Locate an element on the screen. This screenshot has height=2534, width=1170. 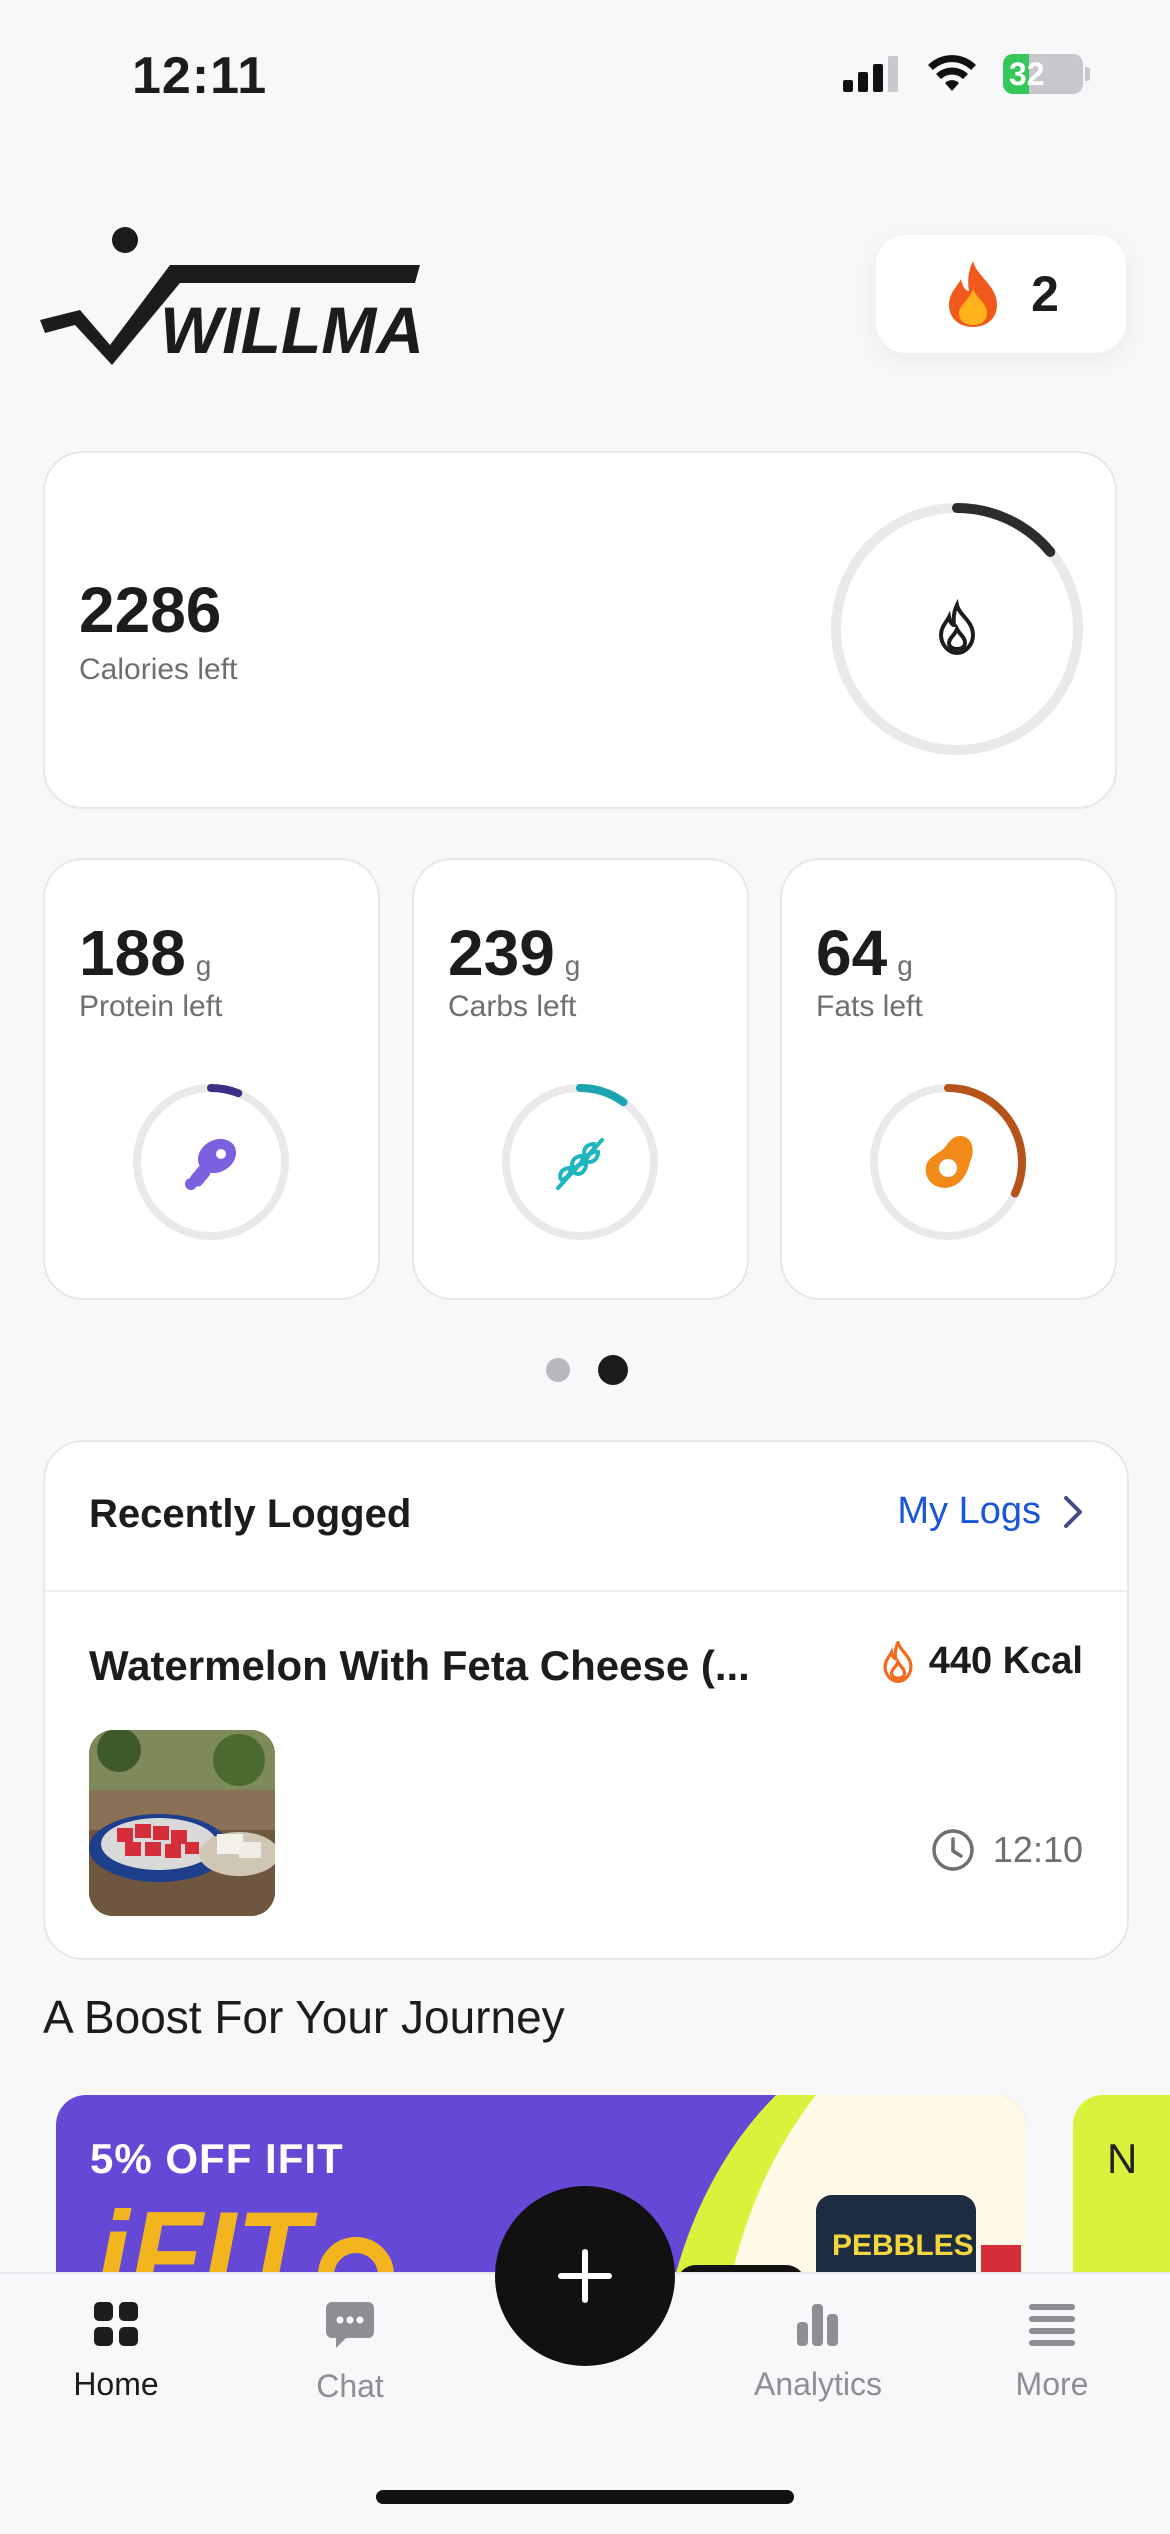
tab-chat-label: Chat is located at coordinates (350, 2386).